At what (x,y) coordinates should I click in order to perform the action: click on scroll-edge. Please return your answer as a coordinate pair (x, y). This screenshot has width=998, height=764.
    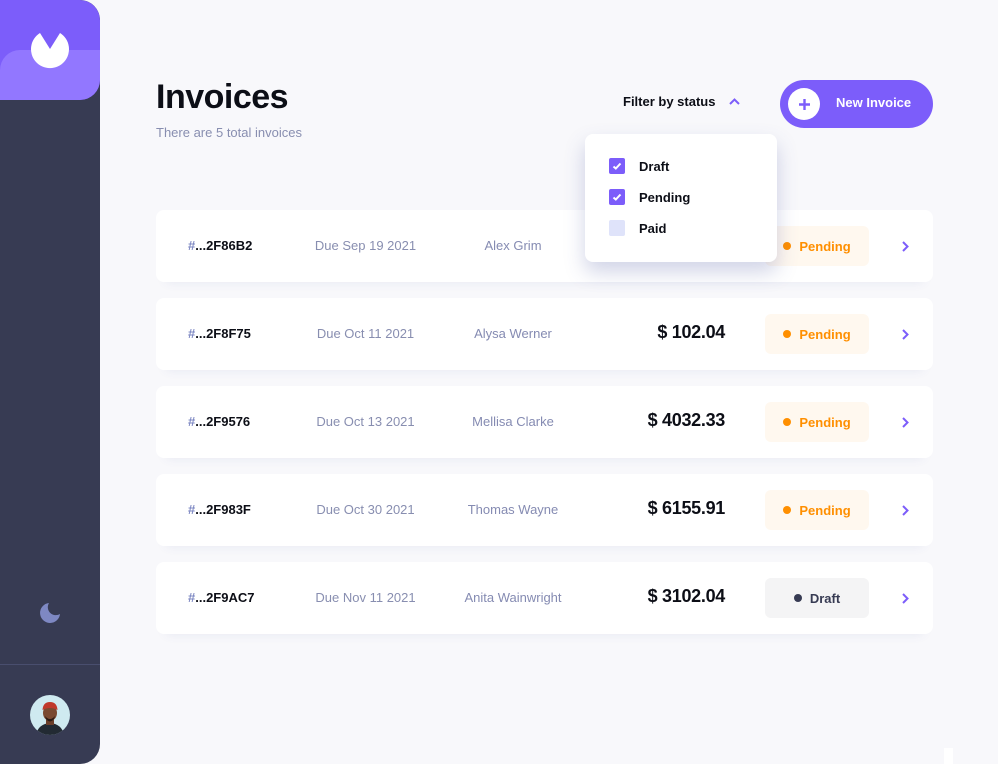
    Looking at the image, I should click on (948, 756).